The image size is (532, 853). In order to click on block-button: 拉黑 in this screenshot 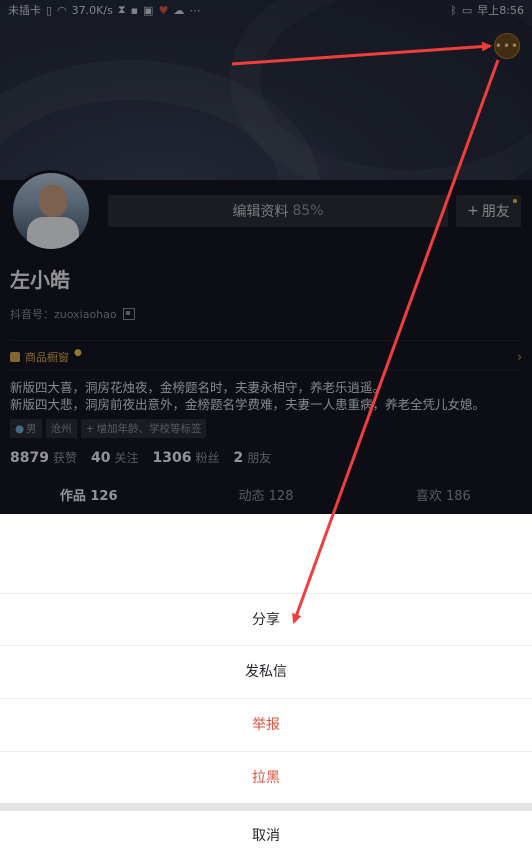, I will do `click(266, 777)`.